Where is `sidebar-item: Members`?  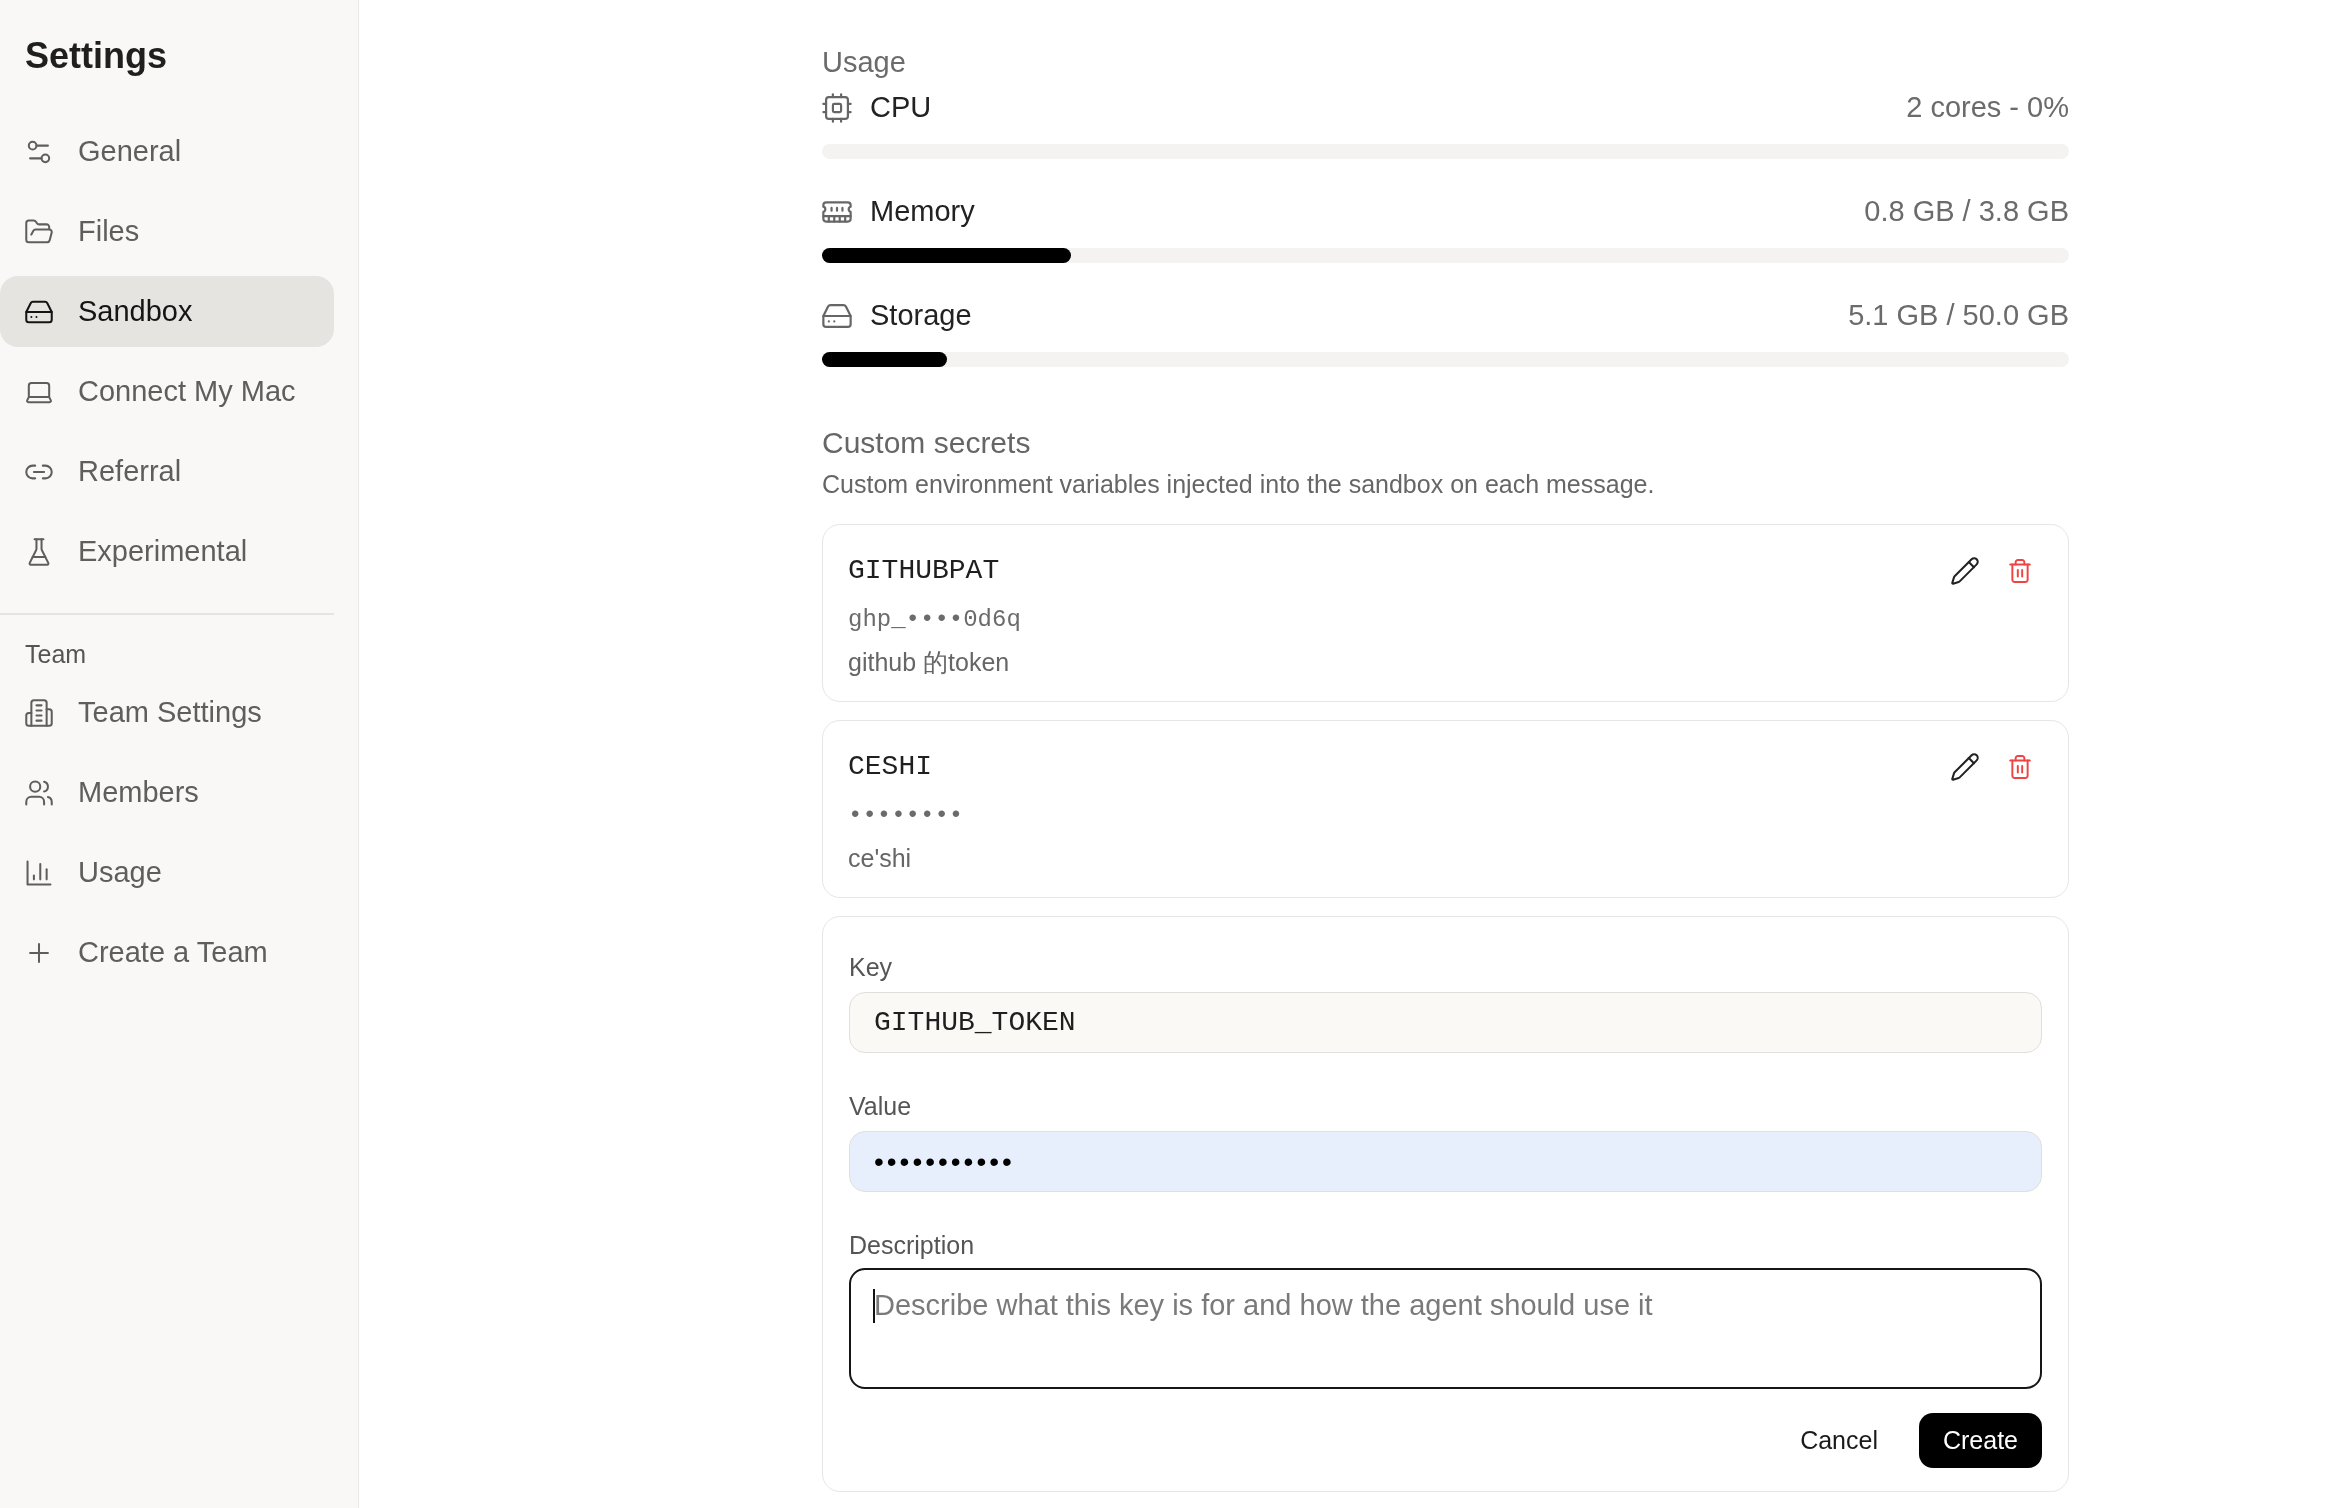 sidebar-item: Members is located at coordinates (167, 793).